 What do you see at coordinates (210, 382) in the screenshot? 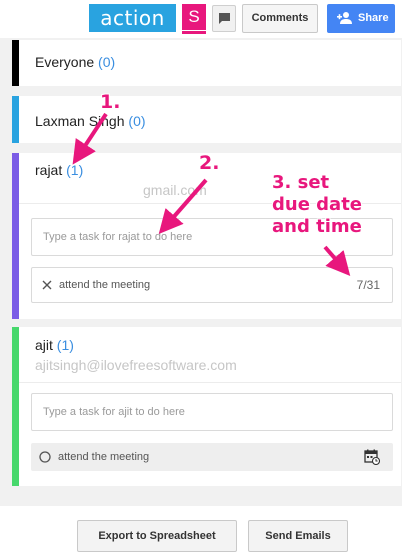
I see `divider` at bounding box center [210, 382].